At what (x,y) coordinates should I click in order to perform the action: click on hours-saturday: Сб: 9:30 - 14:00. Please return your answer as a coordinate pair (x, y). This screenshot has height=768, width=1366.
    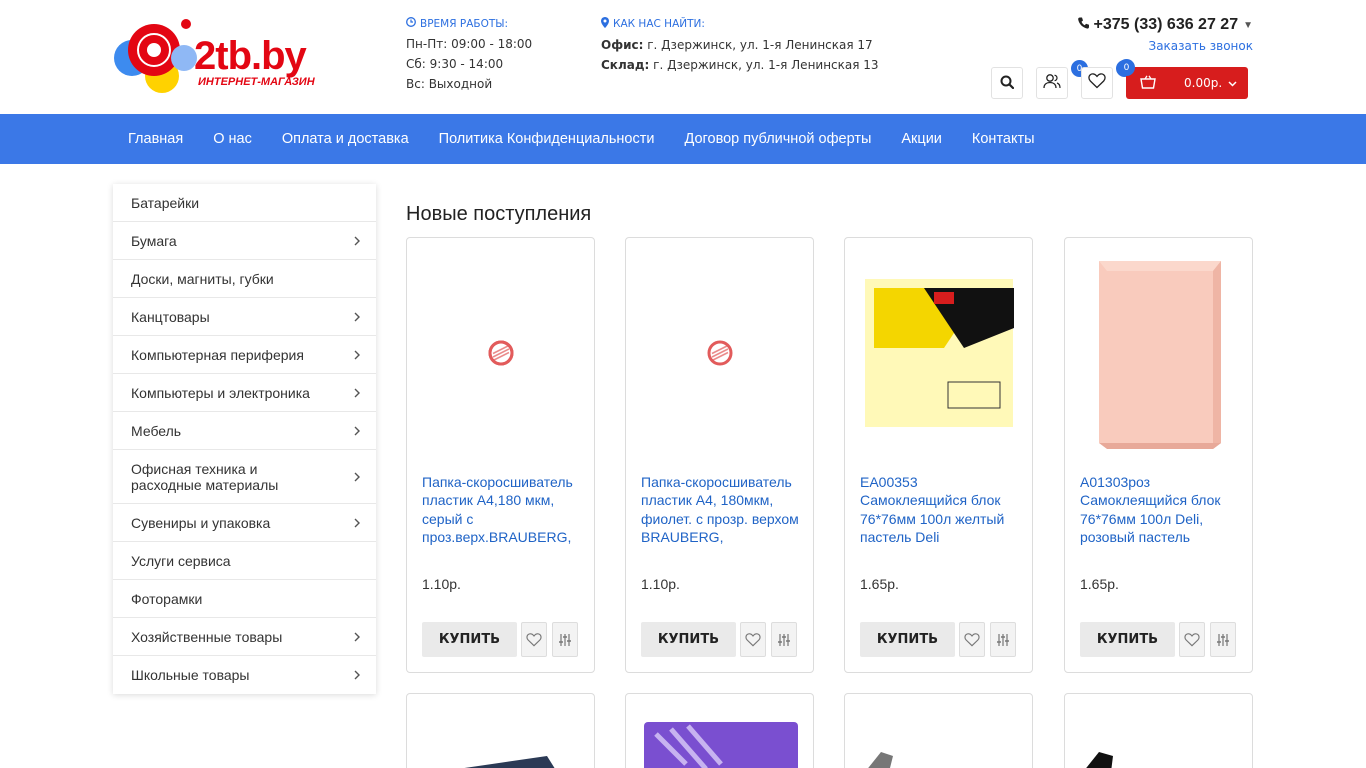
    Looking at the image, I should click on (455, 64).